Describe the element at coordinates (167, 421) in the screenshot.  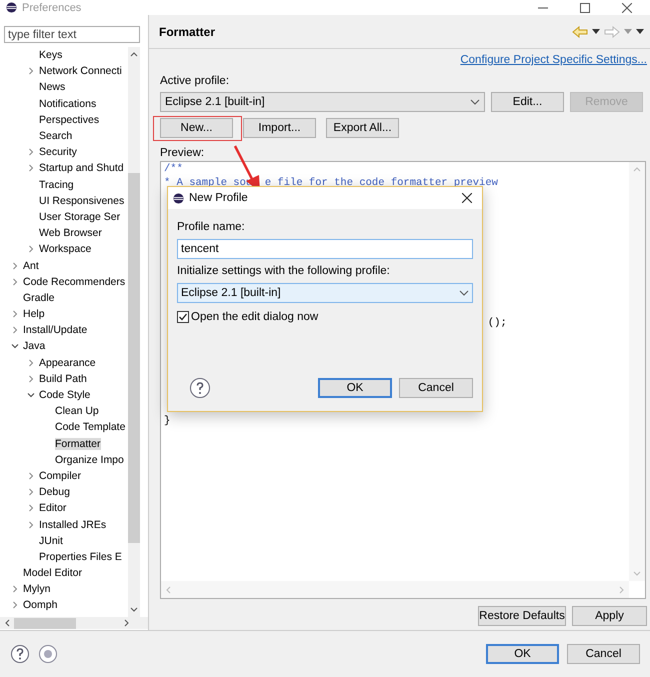
I see `code-line: }` at that location.